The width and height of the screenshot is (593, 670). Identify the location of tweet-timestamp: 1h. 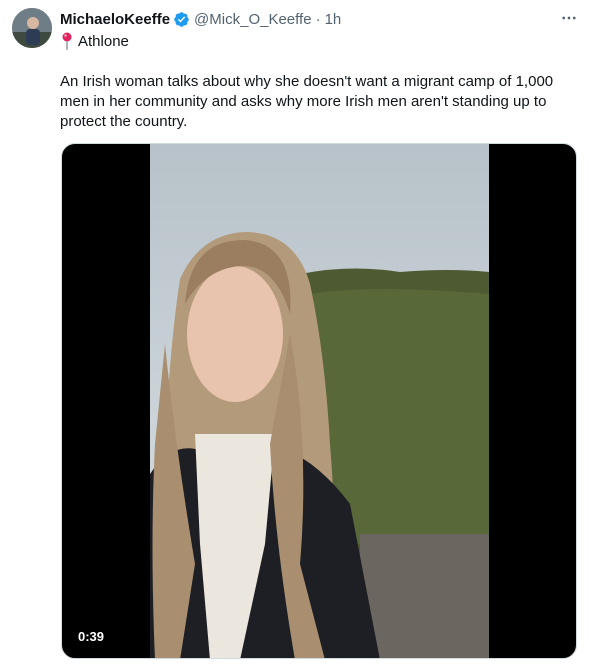
(333, 19).